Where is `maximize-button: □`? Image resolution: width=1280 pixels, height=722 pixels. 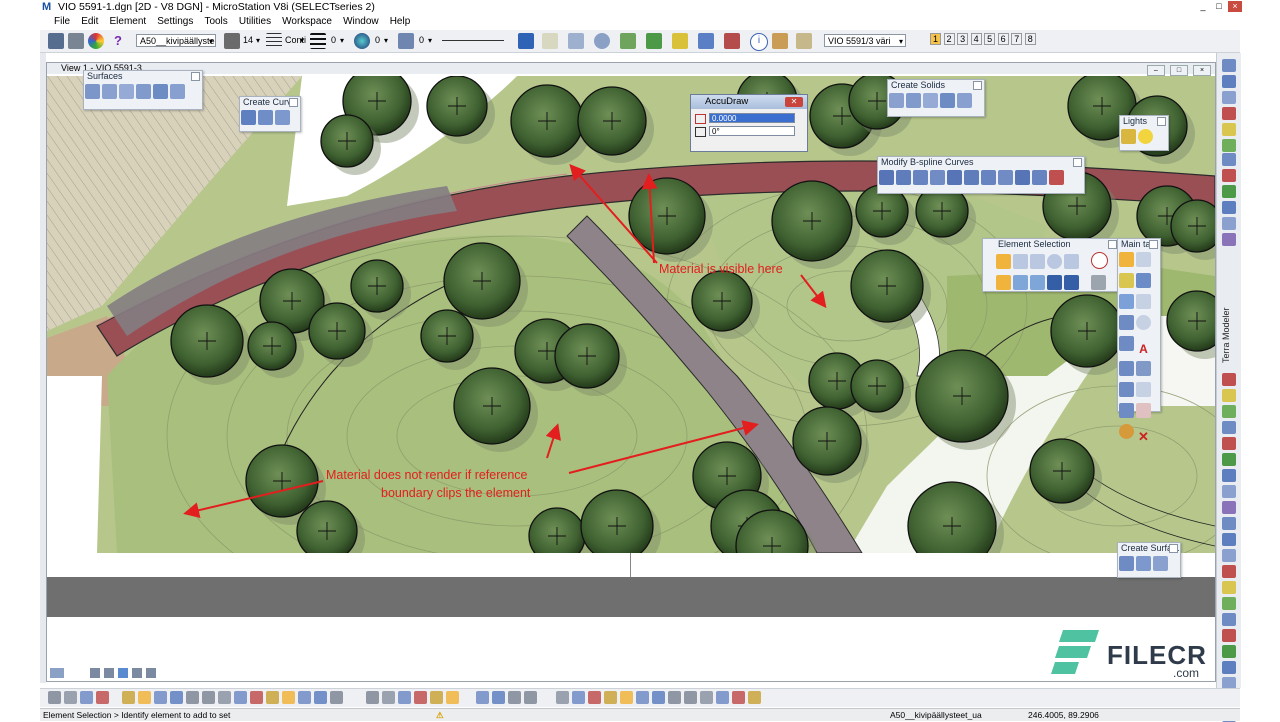
maximize-button: □ is located at coordinates (1219, 6).